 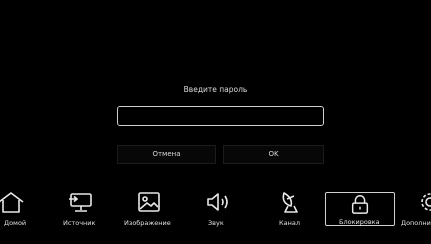 I want to click on menu-item-label: Домой, so click(x=15, y=223).